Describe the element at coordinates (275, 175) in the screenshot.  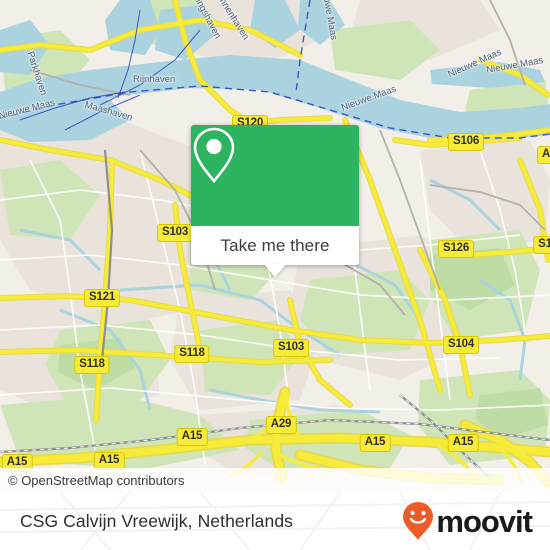
I see `callout-pin-panel` at that location.